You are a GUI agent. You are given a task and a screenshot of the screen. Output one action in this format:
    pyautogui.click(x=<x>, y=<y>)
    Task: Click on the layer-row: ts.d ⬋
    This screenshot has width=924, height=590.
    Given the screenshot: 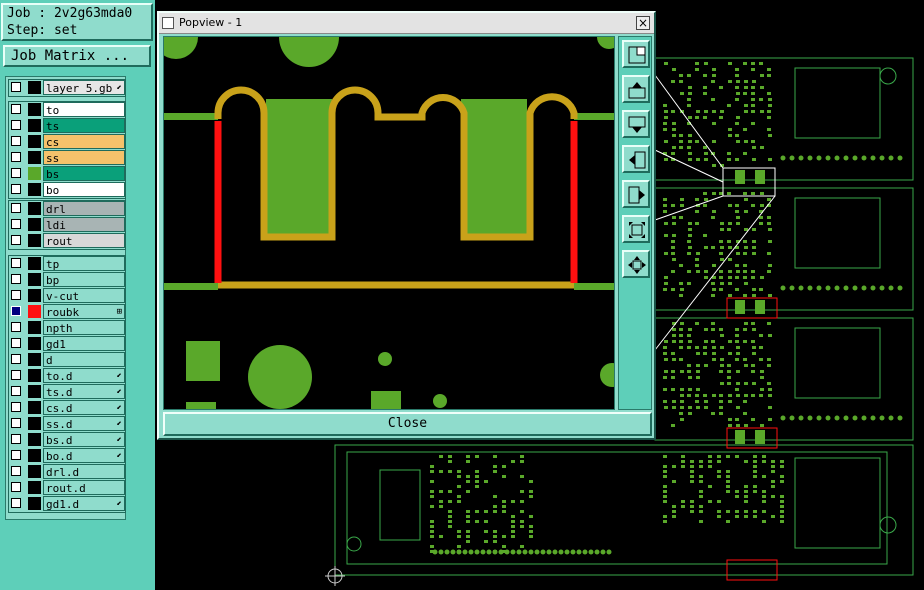 What is the action you would take?
    pyautogui.click(x=67, y=392)
    